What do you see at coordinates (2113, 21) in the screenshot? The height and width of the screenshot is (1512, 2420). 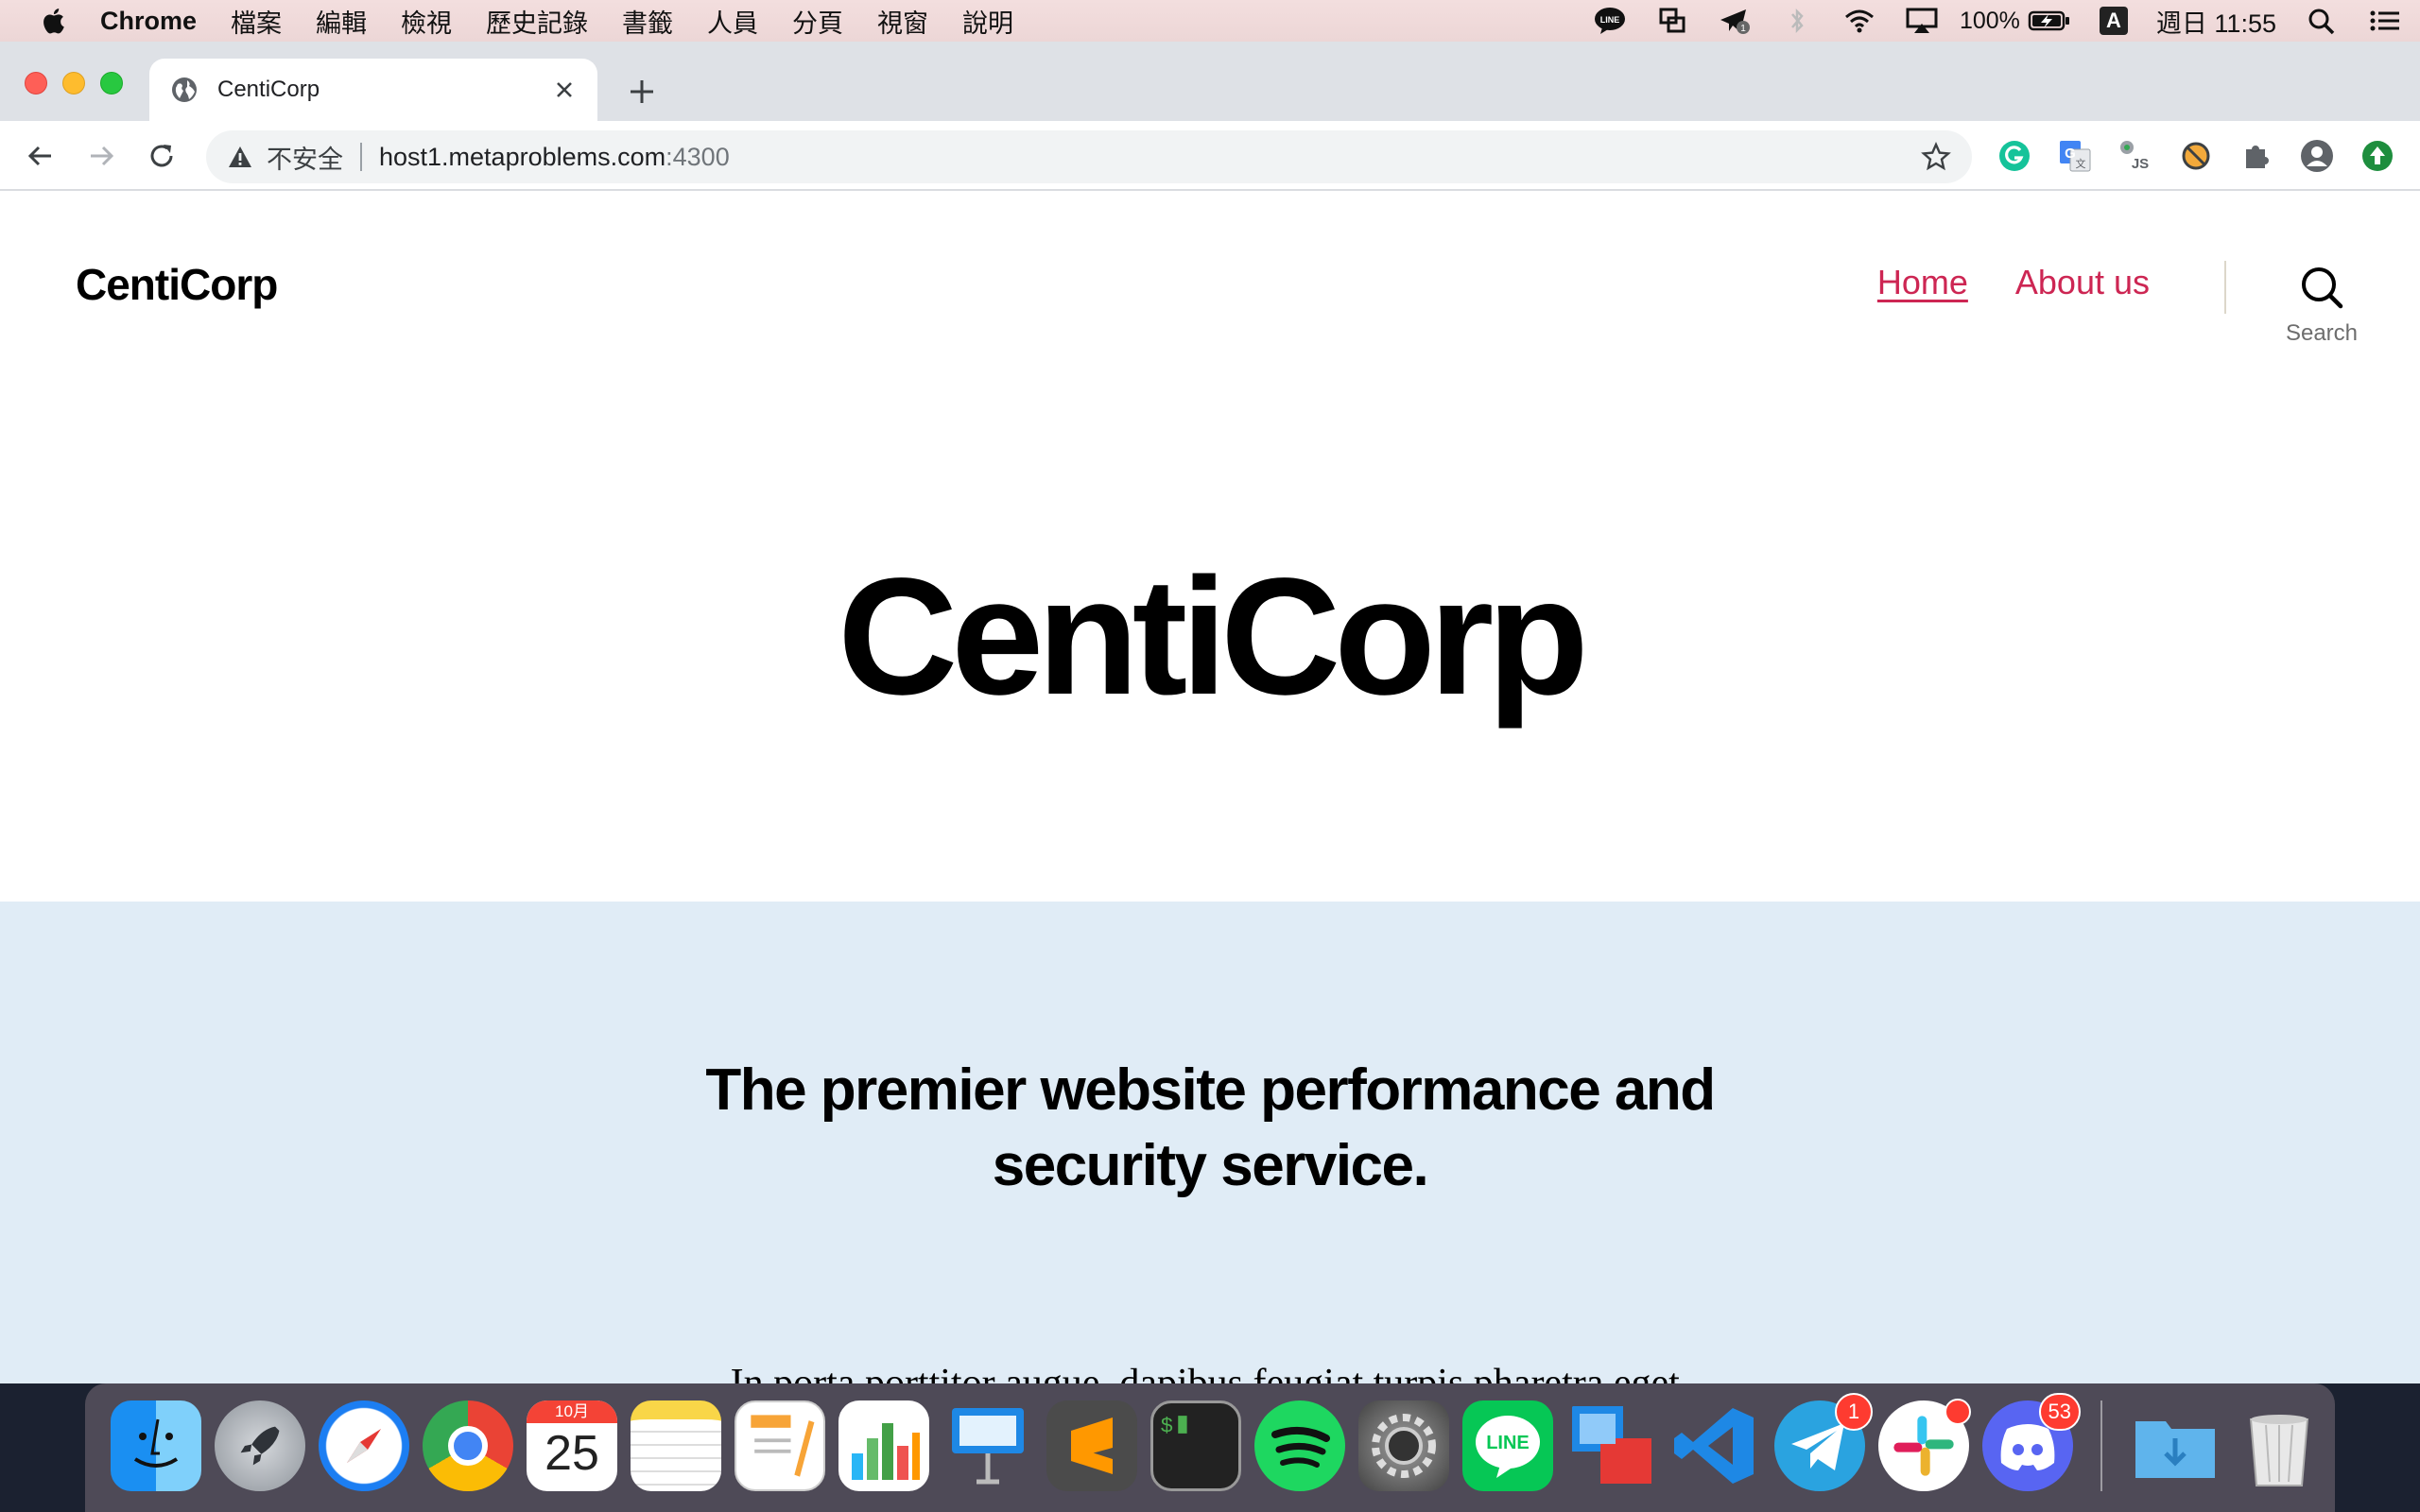 I see `input-method-icon: A` at bounding box center [2113, 21].